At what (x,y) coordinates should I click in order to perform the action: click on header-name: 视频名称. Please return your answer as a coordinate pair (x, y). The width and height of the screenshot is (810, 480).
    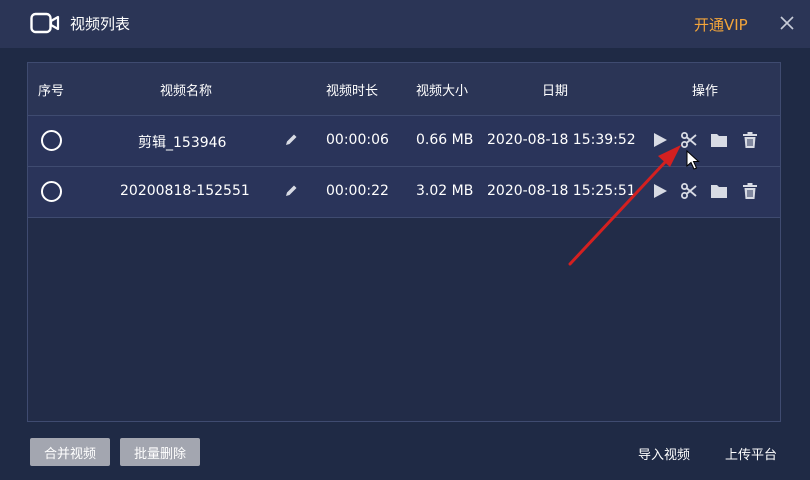
    Looking at the image, I should click on (186, 91).